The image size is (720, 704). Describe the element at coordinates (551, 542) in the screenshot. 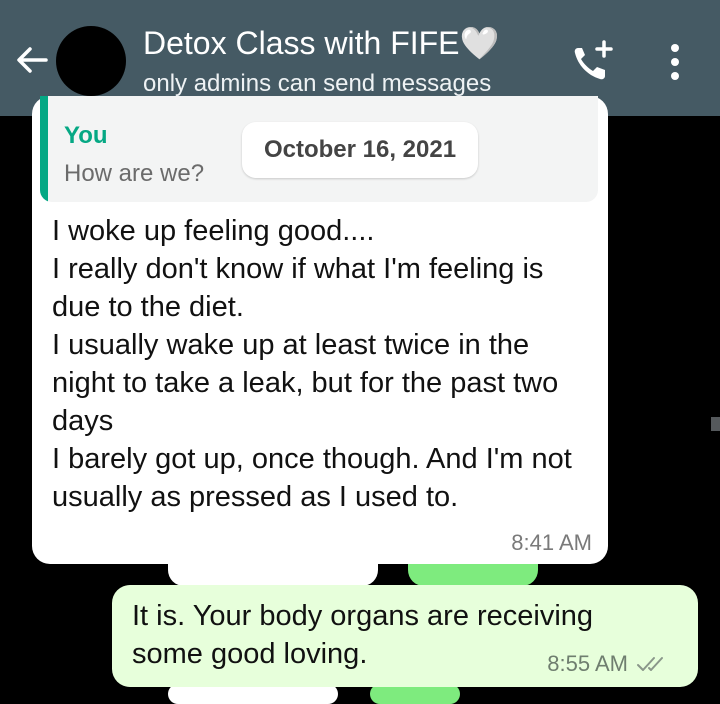

I see `message-time: 8:41 AM` at that location.